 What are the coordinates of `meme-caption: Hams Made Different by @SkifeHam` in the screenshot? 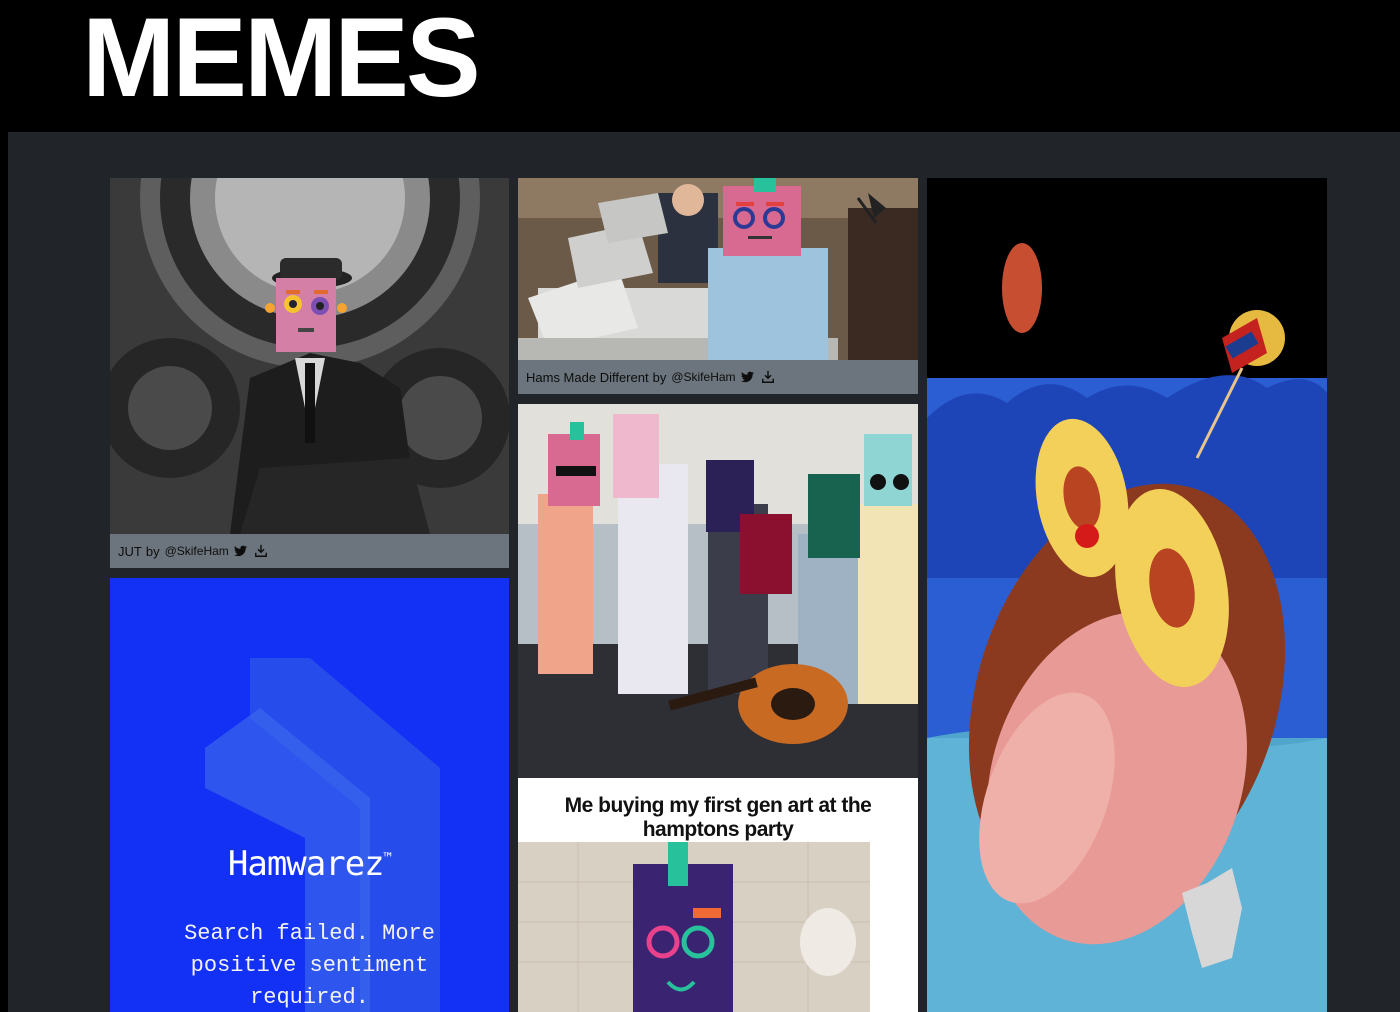 It's located at (718, 377).